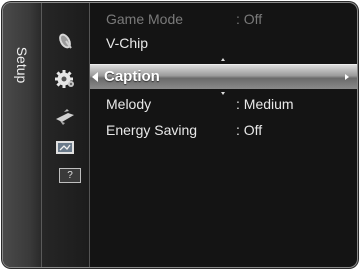 Image resolution: width=360 pixels, height=270 pixels. I want to click on selection-left-arrow-icon, so click(95, 77).